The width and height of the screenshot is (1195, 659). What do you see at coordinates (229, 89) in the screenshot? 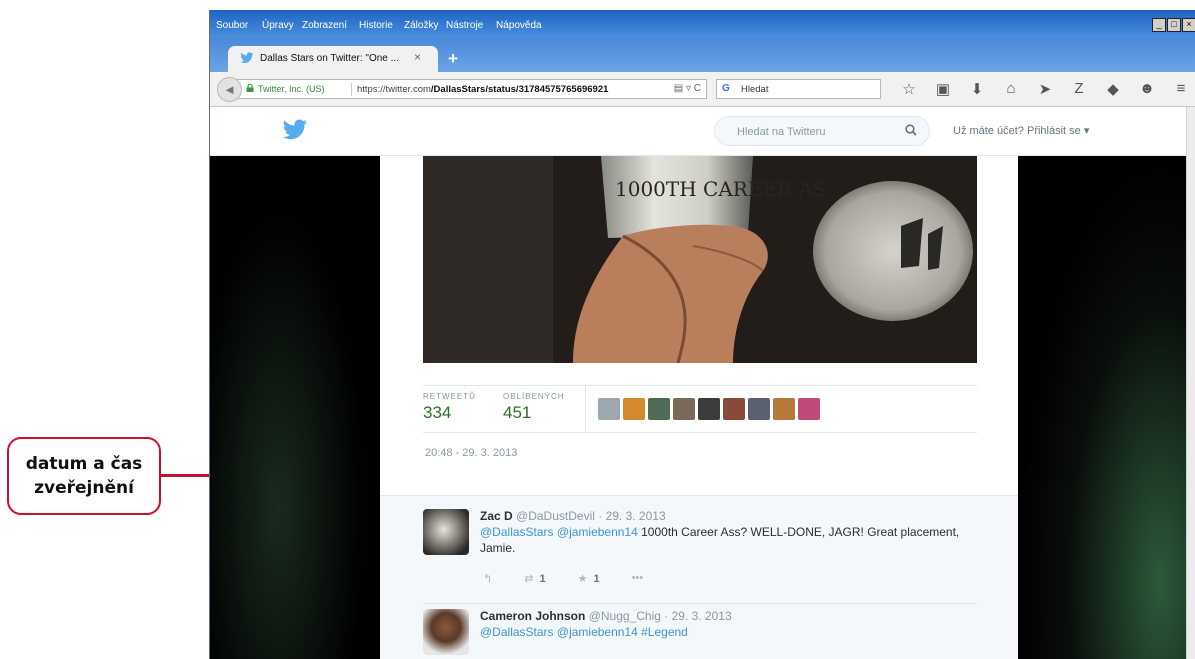
I see `back-arrow-icon: ◄` at bounding box center [229, 89].